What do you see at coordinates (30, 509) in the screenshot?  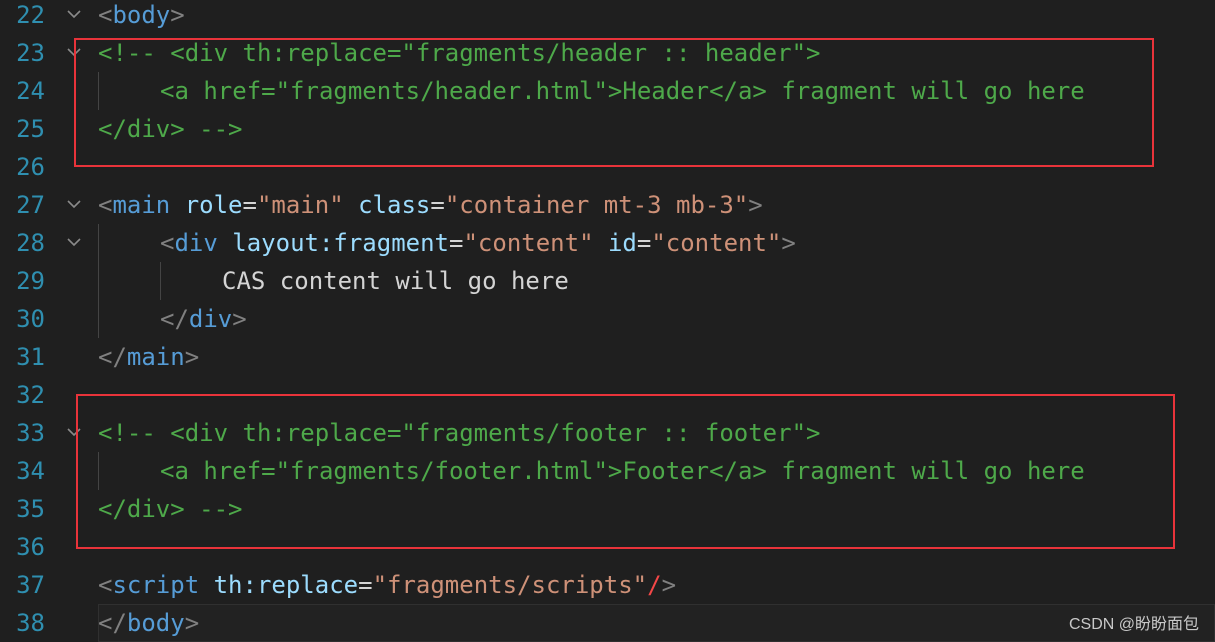 I see `line-number: 35` at bounding box center [30, 509].